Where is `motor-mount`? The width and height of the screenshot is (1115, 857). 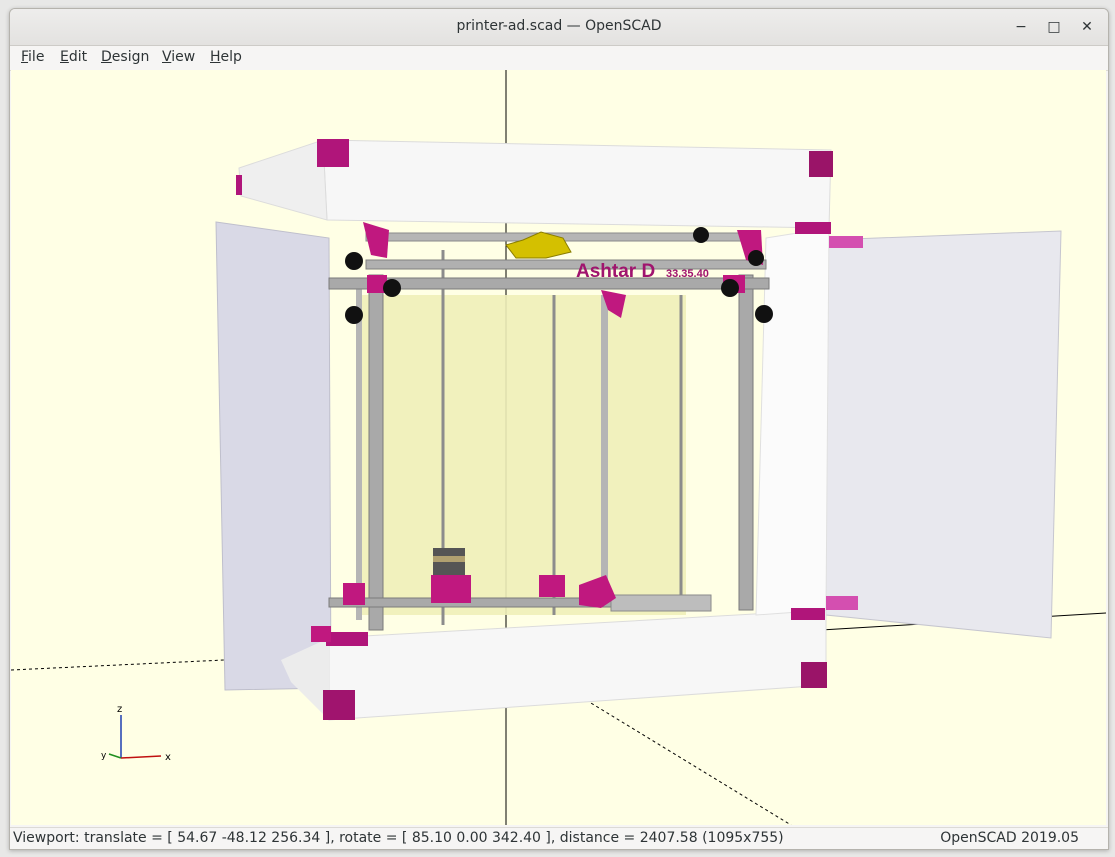 motor-mount is located at coordinates (451, 589).